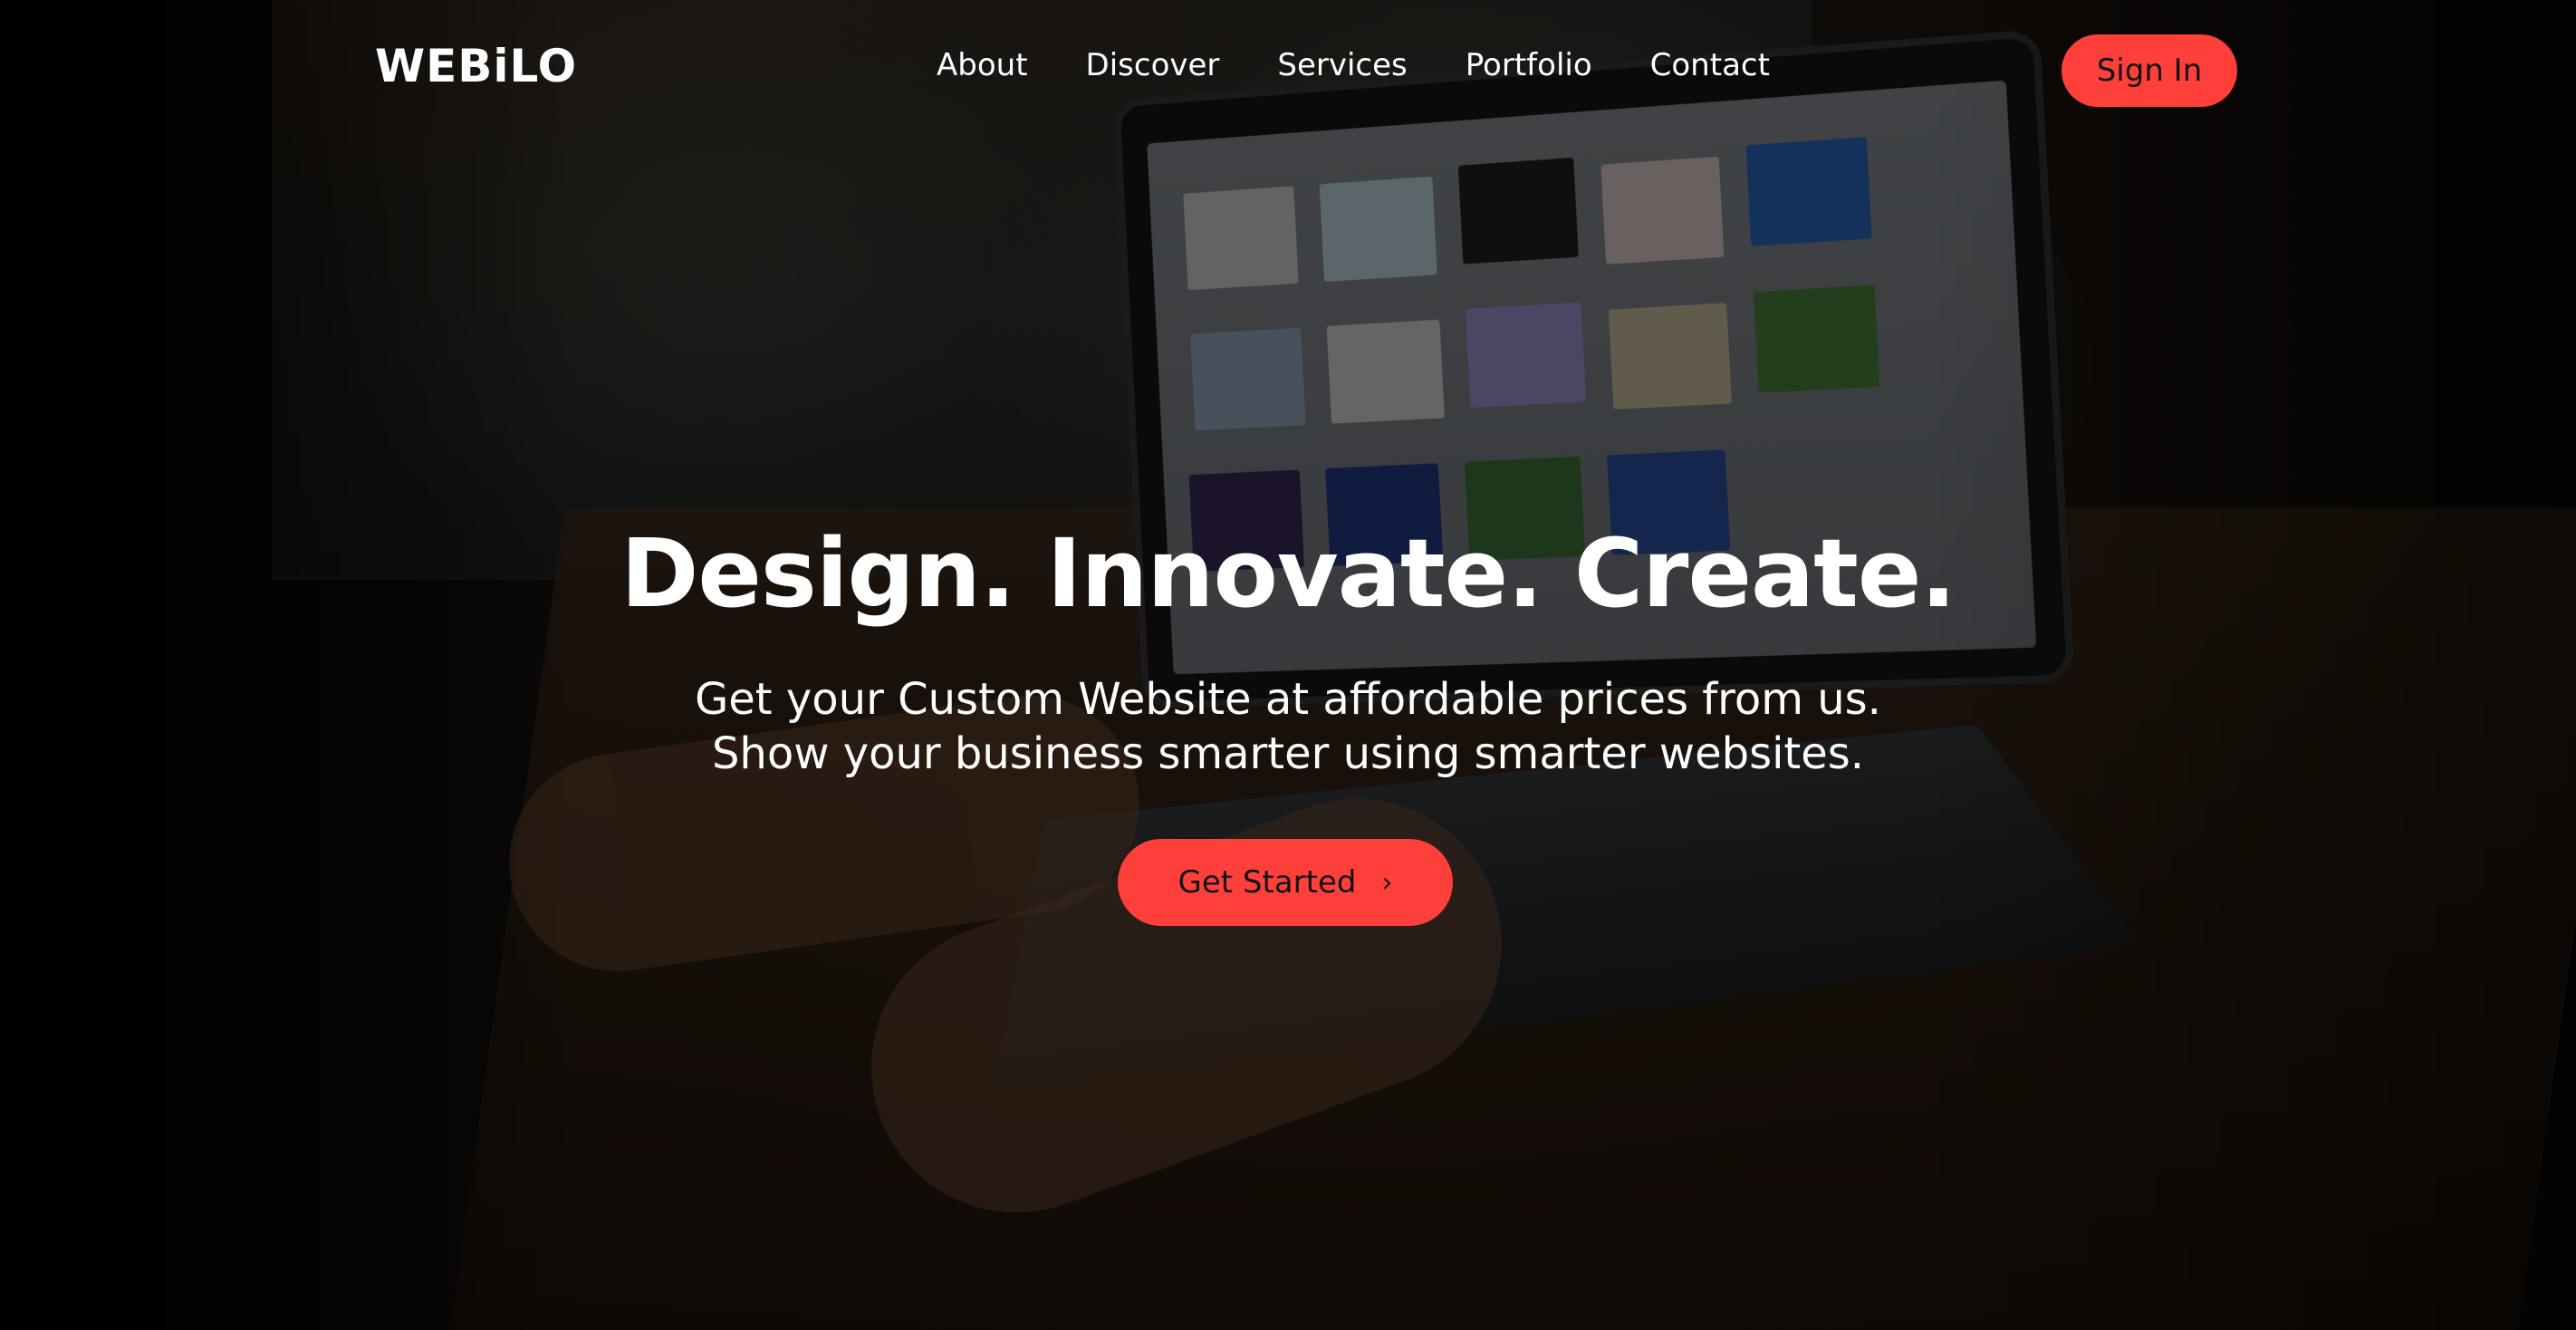 This screenshot has height=1330, width=2576. What do you see at coordinates (1267, 882) in the screenshot?
I see `get-started-label: Get Started` at bounding box center [1267, 882].